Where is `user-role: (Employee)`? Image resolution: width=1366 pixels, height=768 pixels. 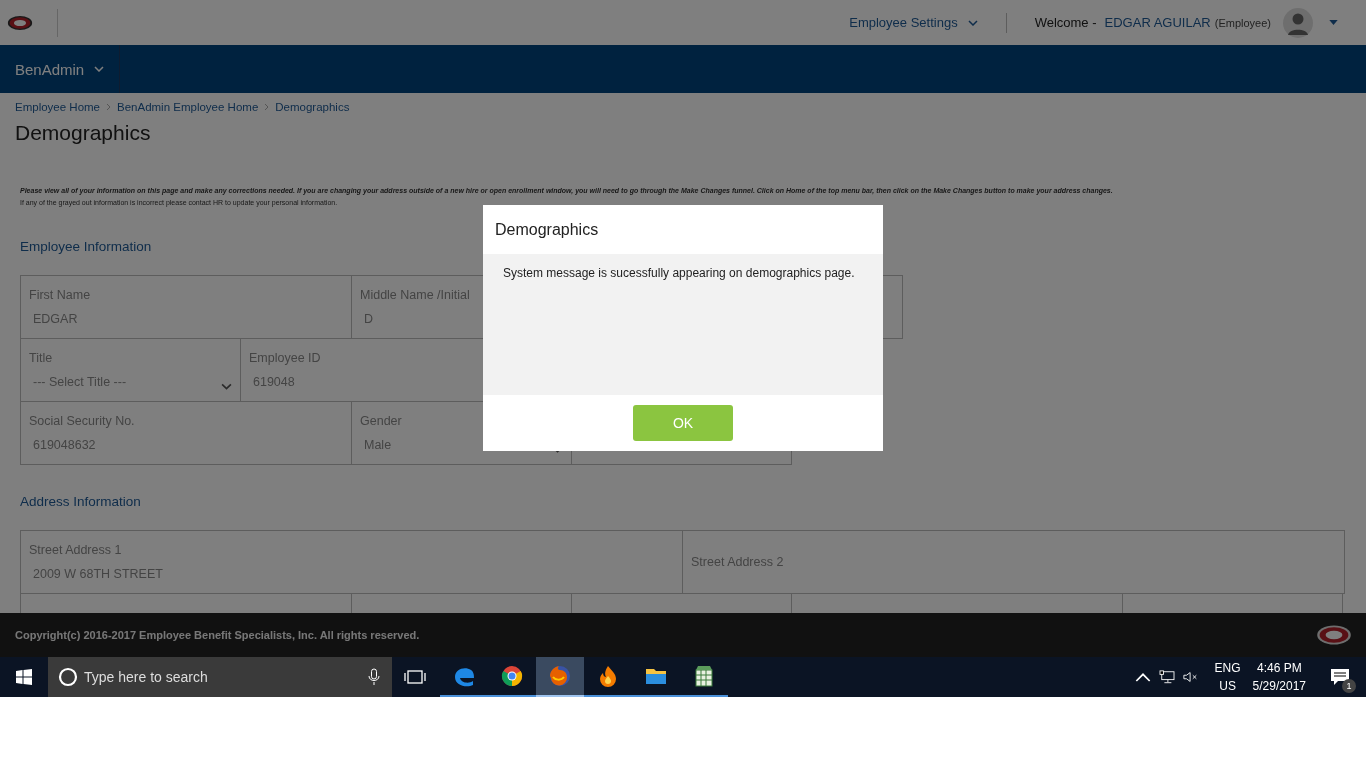
user-role: (Employee) is located at coordinates (1242, 22).